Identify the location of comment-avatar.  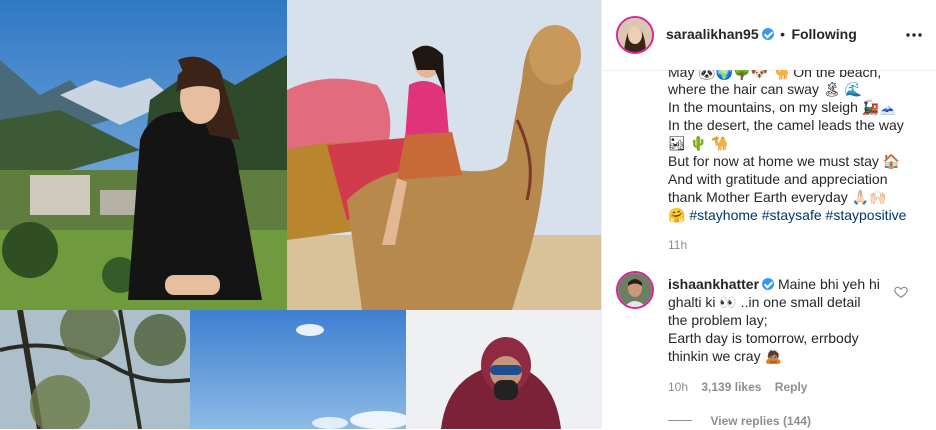
(635, 290).